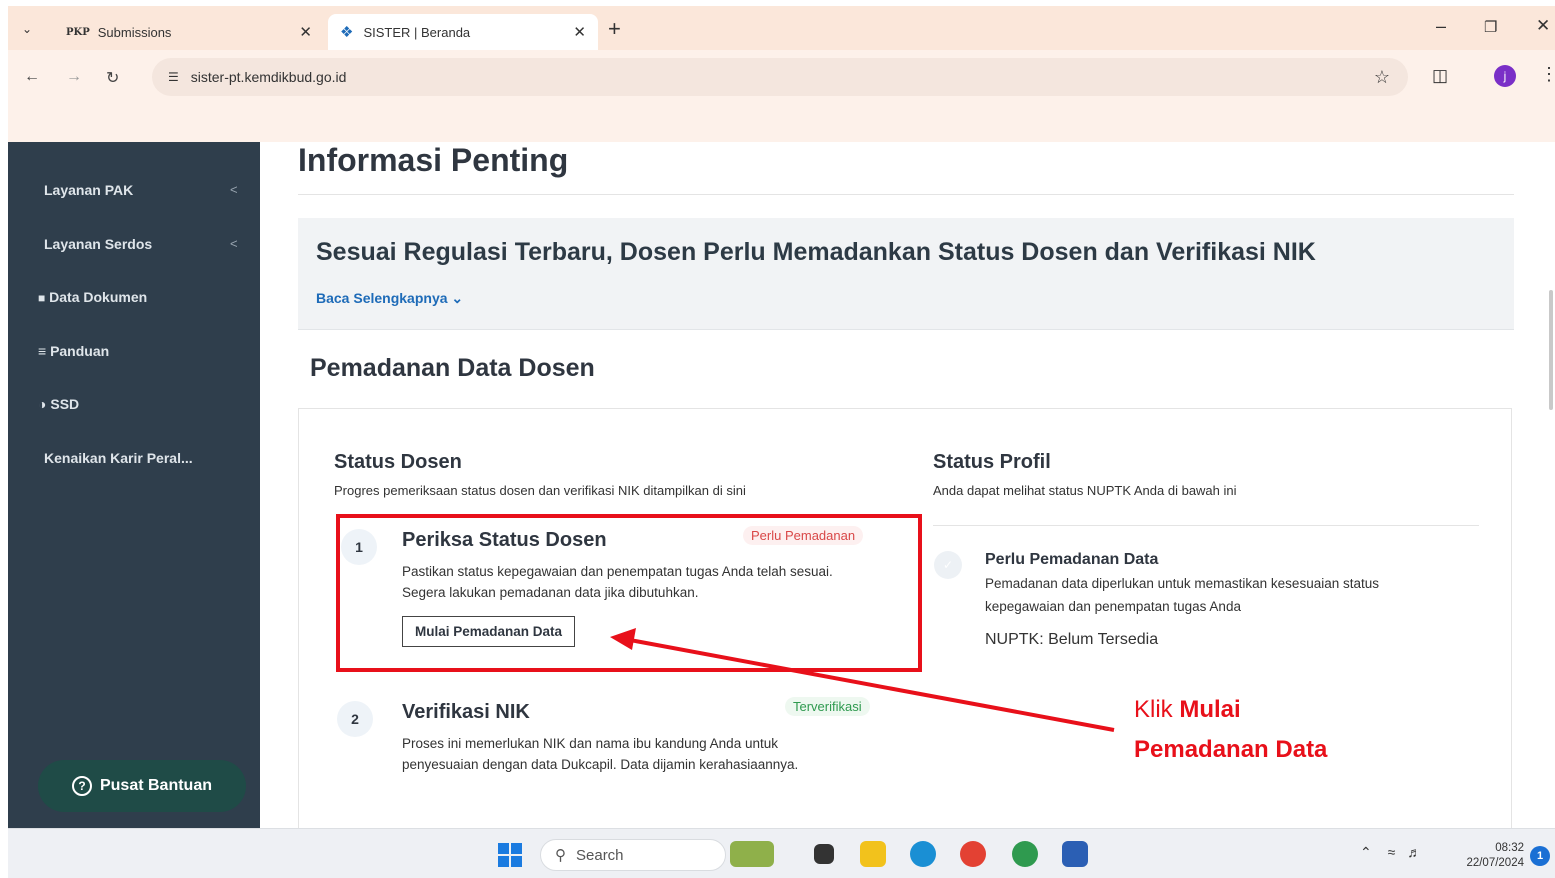 This screenshot has height=878, width=1555. Describe the element at coordinates (510, 855) in the screenshot. I see `windows-start-icon` at that location.